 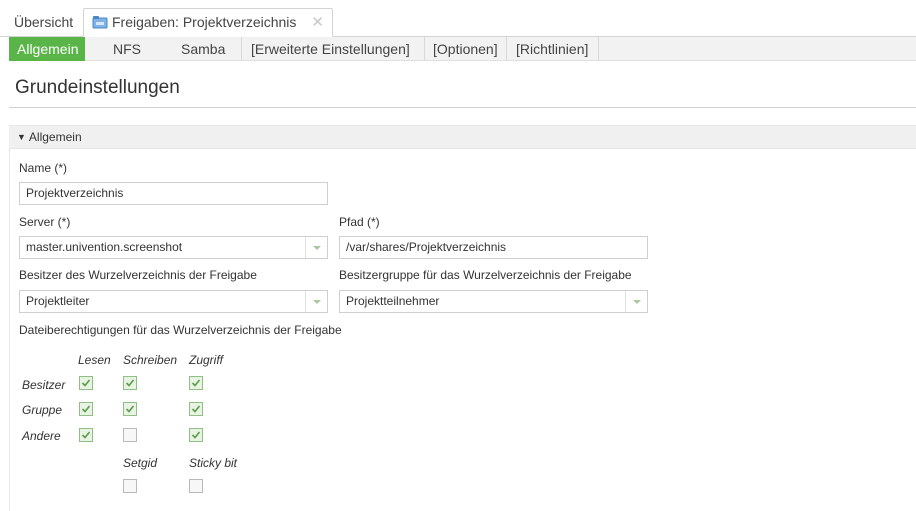 I want to click on section-general-header: ▼ Allgemein, so click(x=462, y=137).